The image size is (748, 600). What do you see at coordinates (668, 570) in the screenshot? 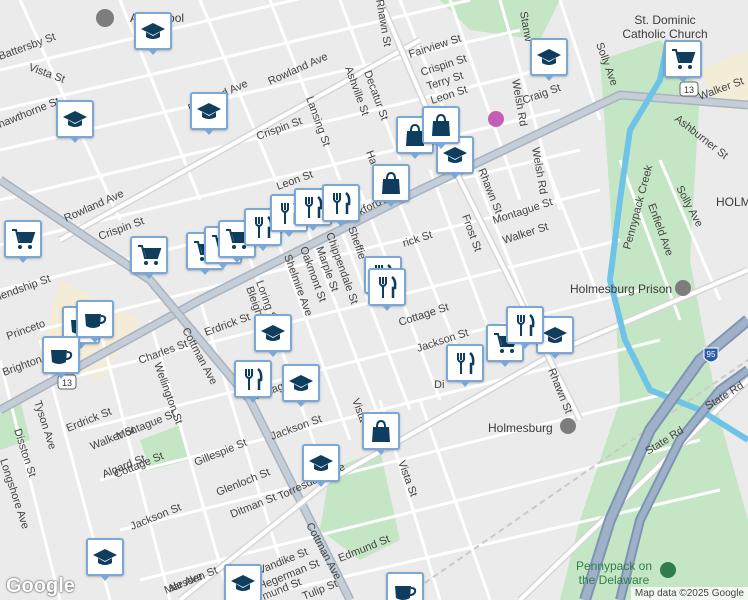
I see `park-poi-icon` at bounding box center [668, 570].